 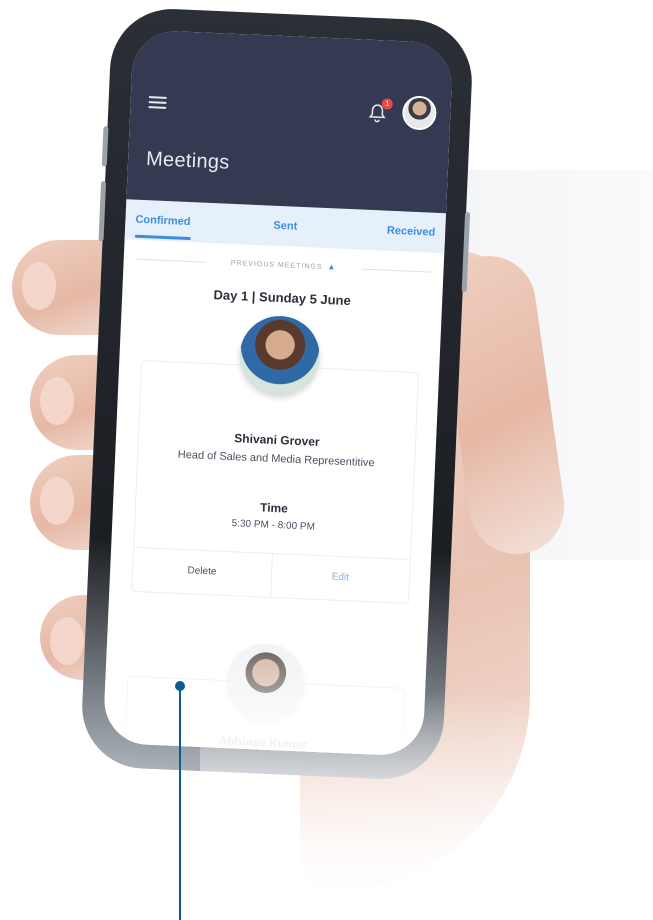 I want to click on page-title: Meetings, so click(x=188, y=161).